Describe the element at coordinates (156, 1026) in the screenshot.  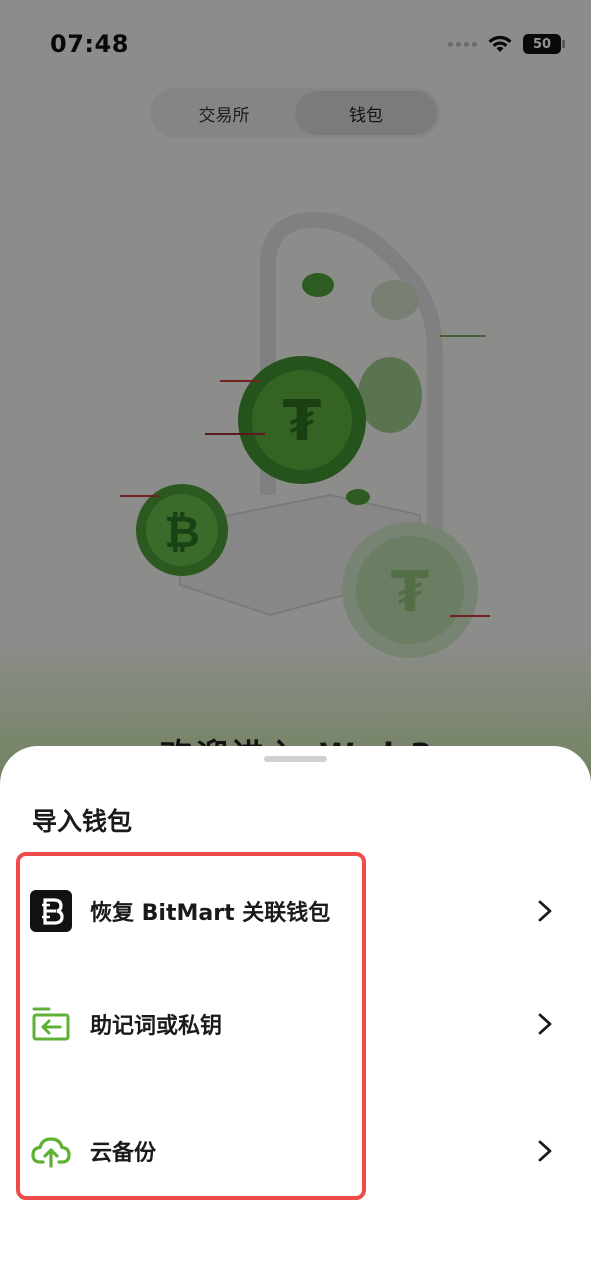
I see `option-label: 助记词或私钥` at that location.